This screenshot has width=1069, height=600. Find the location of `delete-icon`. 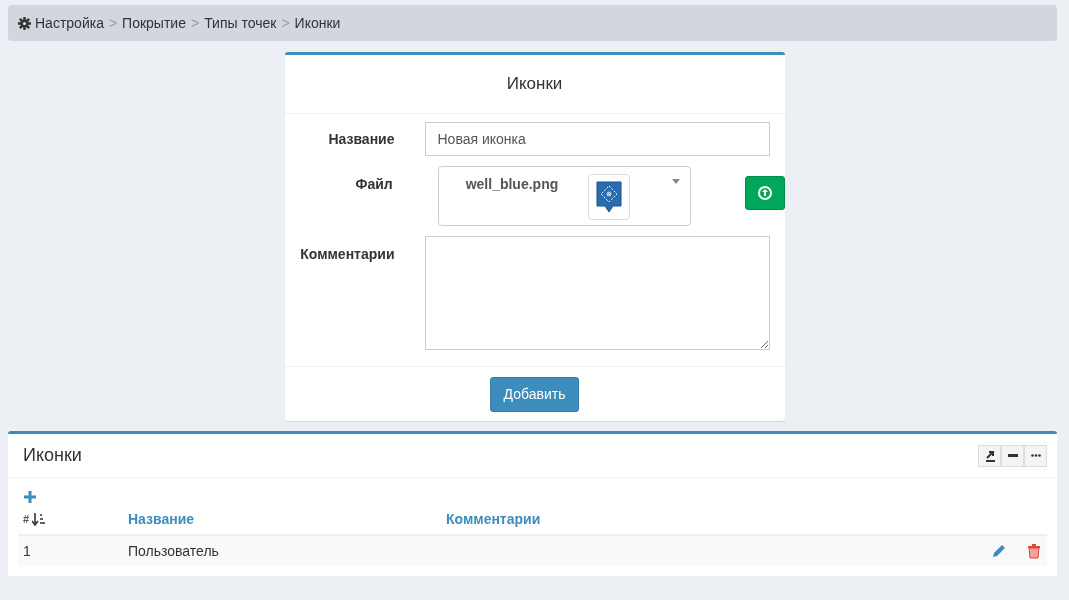

delete-icon is located at coordinates (1034, 551).